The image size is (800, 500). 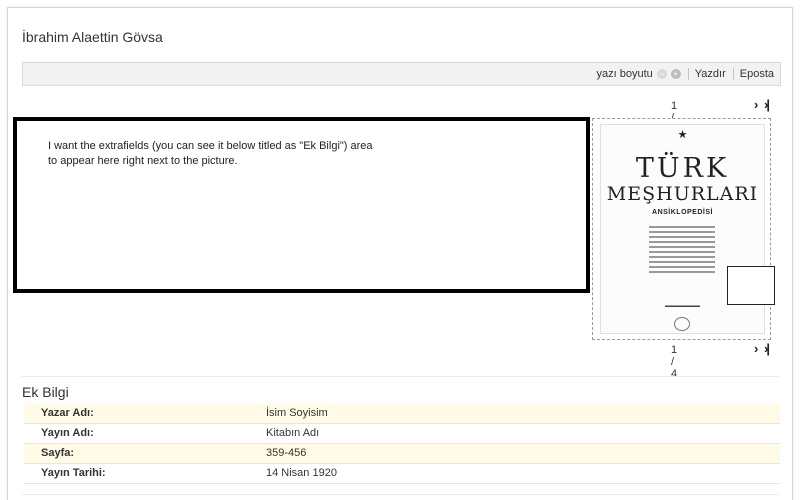 I want to click on book-image-frame: ★ TÜRK MEŞHURLARI ANSİKLOPEDİSİ ▬▬▬▬▬▬▬, so click(x=683, y=229).